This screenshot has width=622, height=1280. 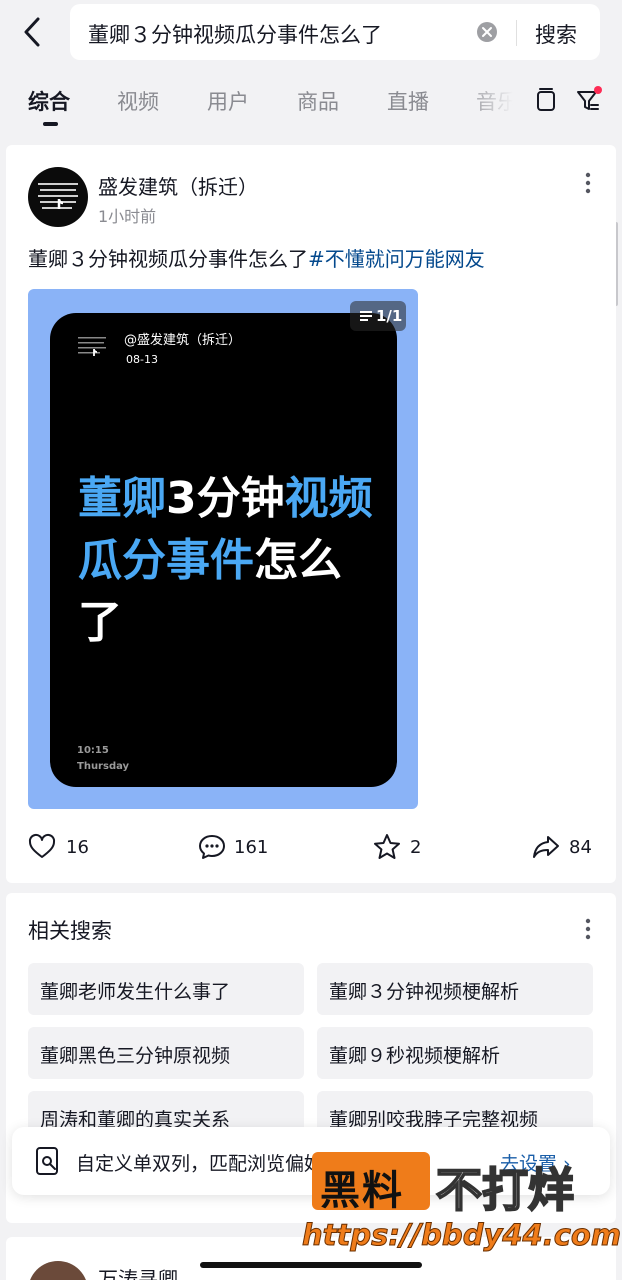 I want to click on headline-part: 董卿, so click(x=122, y=498).